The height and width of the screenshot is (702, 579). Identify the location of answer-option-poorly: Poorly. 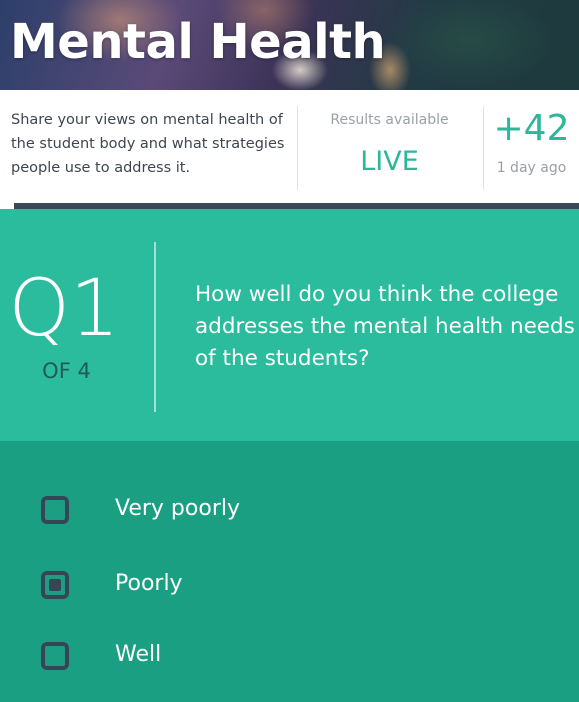
(289, 601).